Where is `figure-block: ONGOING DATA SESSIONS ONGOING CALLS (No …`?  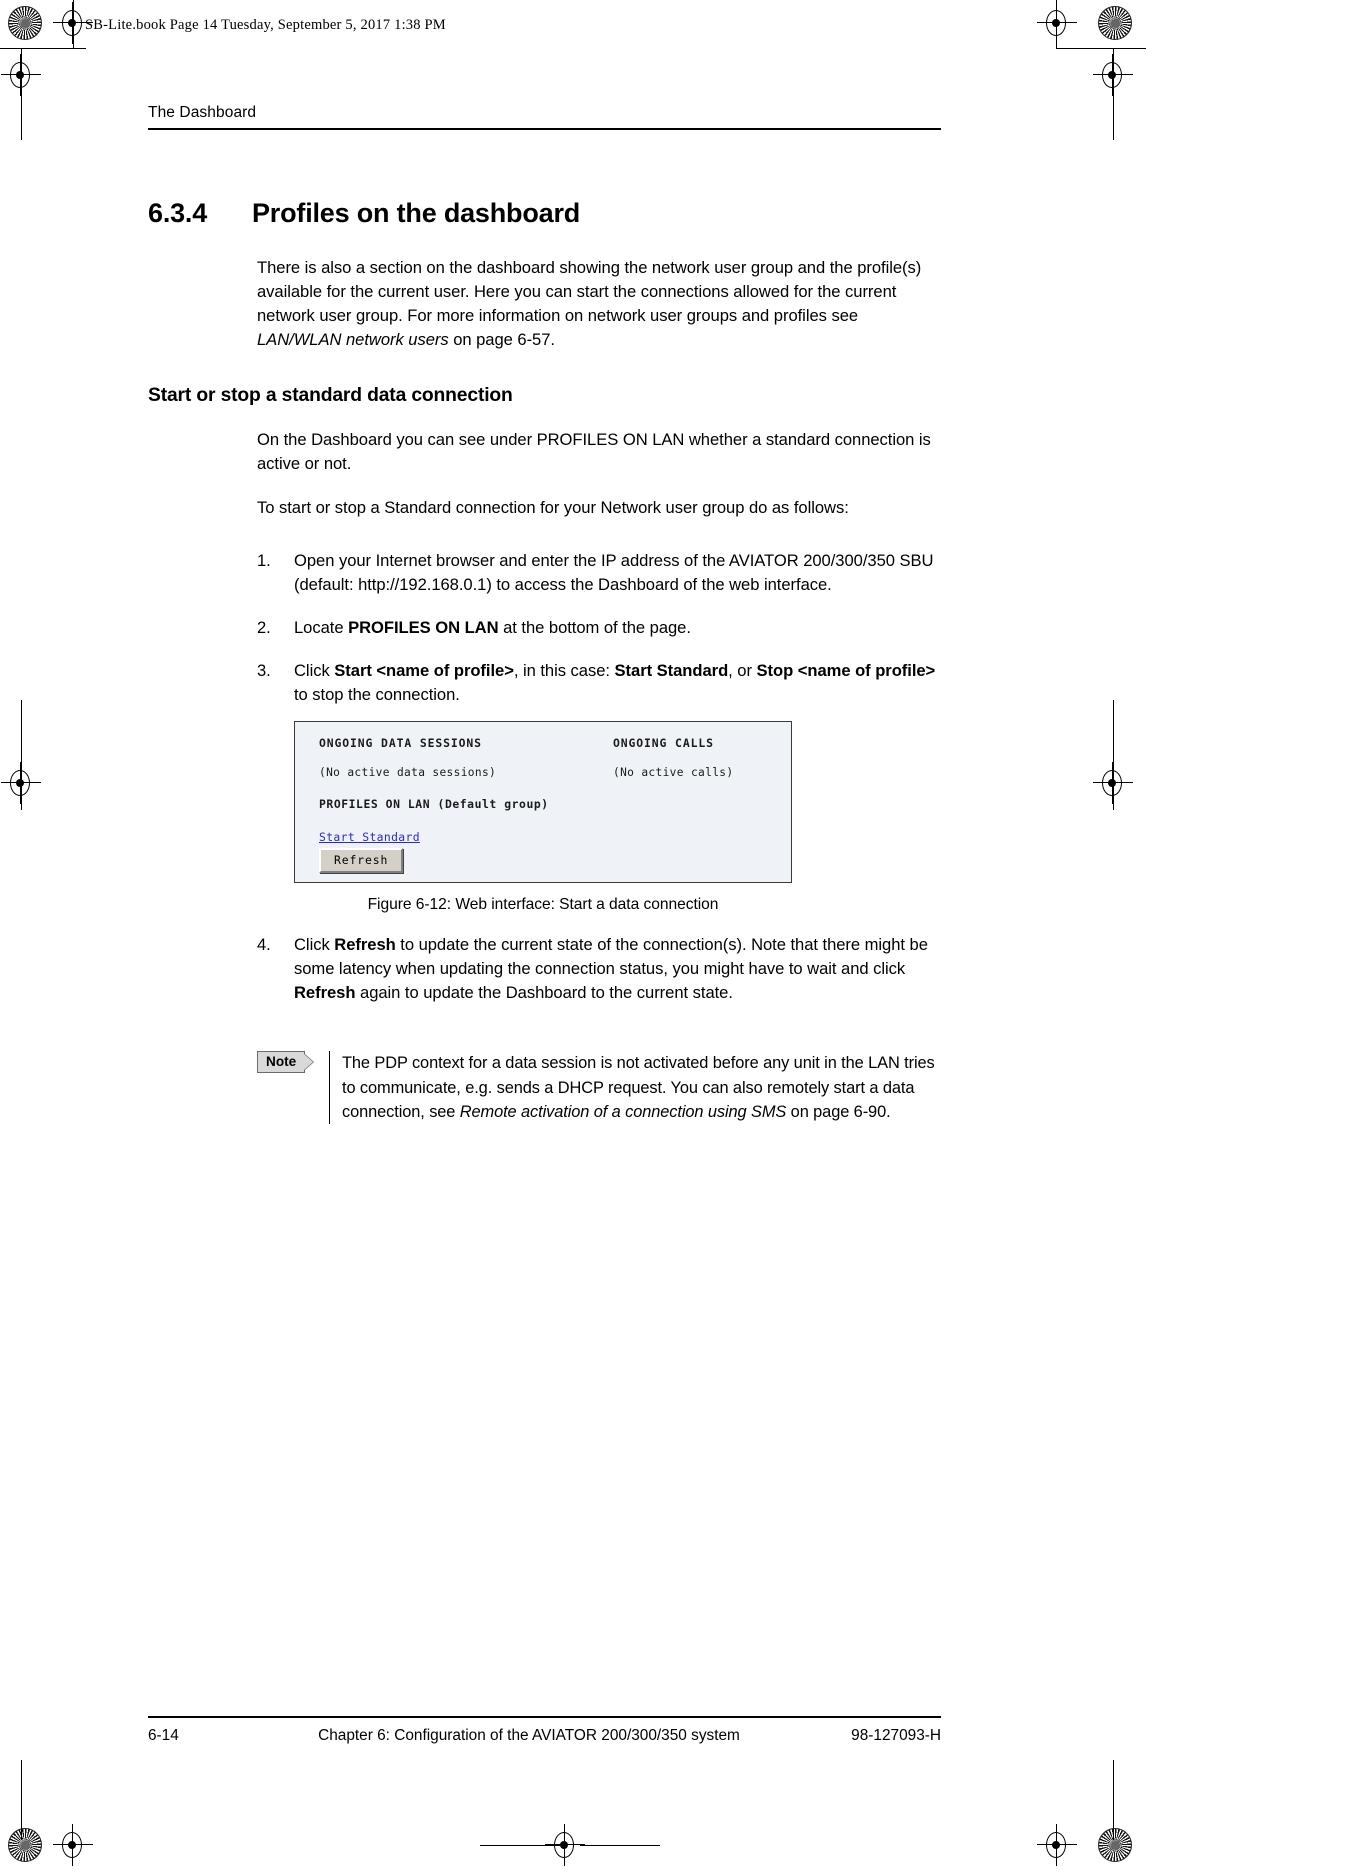 figure-block: ONGOING DATA SESSIONS ONGOING CALLS (No … is located at coordinates (544, 817).